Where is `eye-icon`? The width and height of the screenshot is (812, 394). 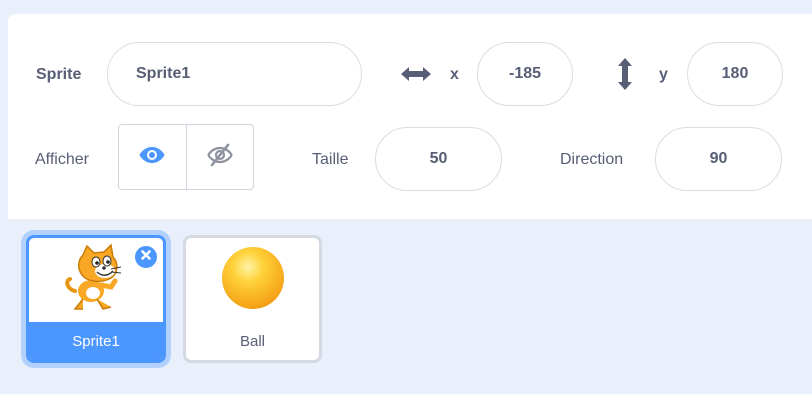 eye-icon is located at coordinates (152, 157).